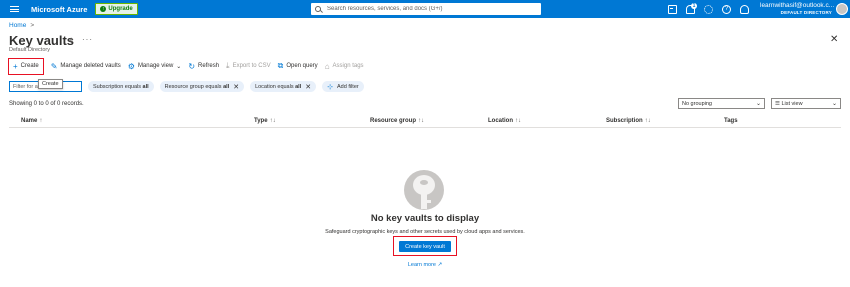  What do you see at coordinates (731, 121) in the screenshot?
I see `column-tags: Tags` at bounding box center [731, 121].